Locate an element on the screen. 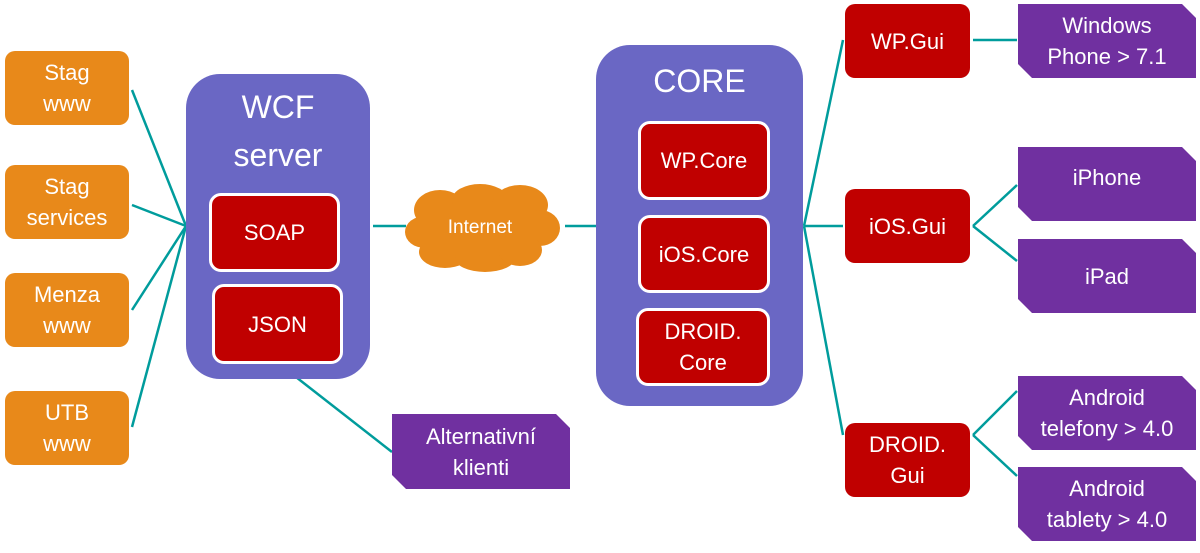 This screenshot has height=553, width=1200. droid-gui-module: DROID. Gui is located at coordinates (907, 460).